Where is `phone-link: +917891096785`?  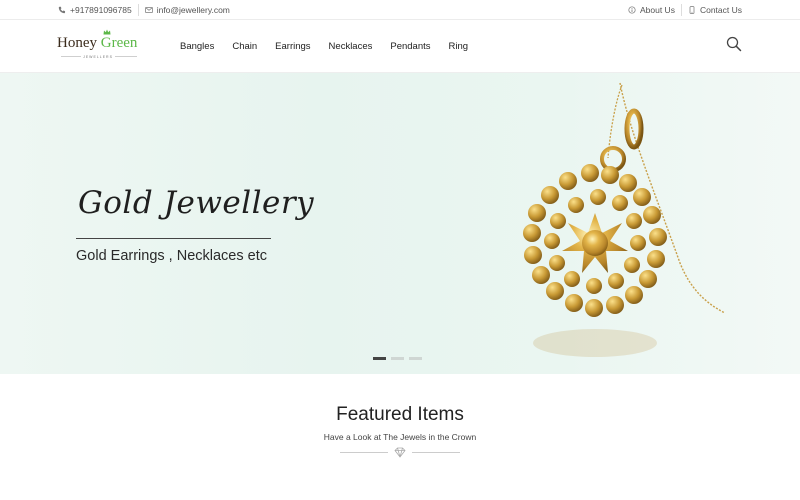 phone-link: +917891096785 is located at coordinates (95, 10).